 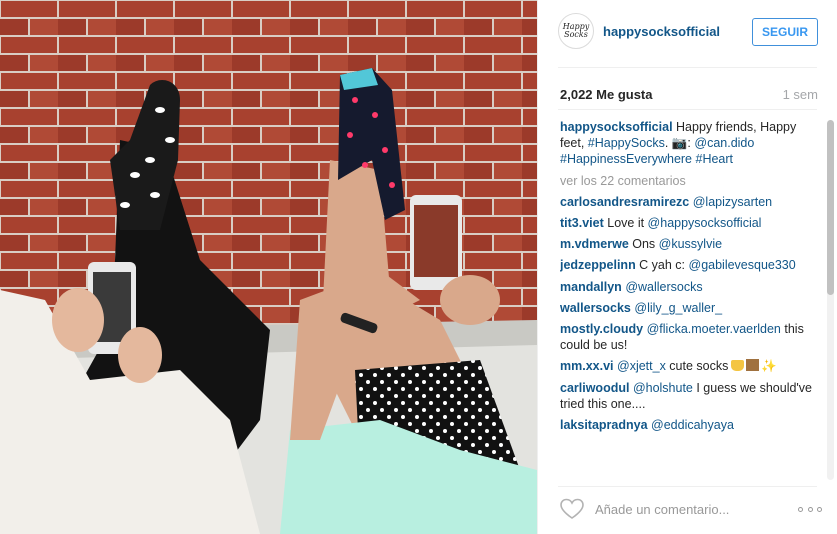 I want to click on heart-outline-icon, so click(x=572, y=509).